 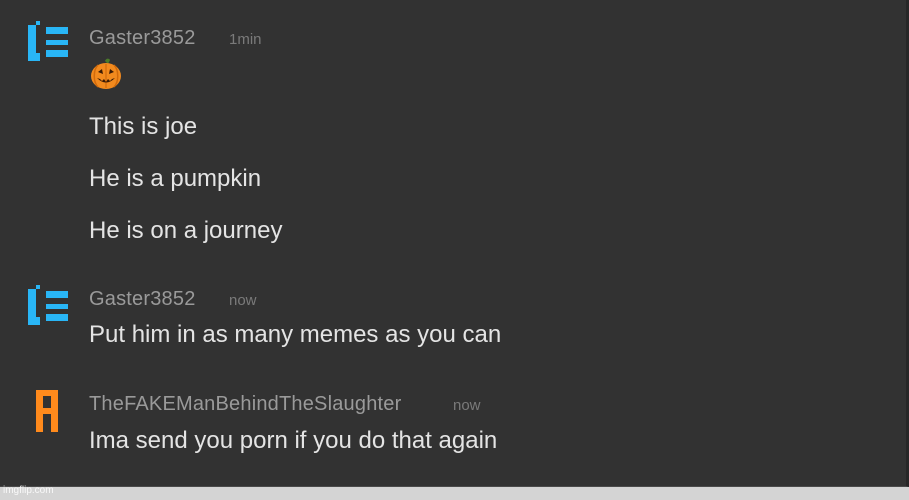 What do you see at coordinates (47, 411) in the screenshot?
I see `orange-letter-a-icon` at bounding box center [47, 411].